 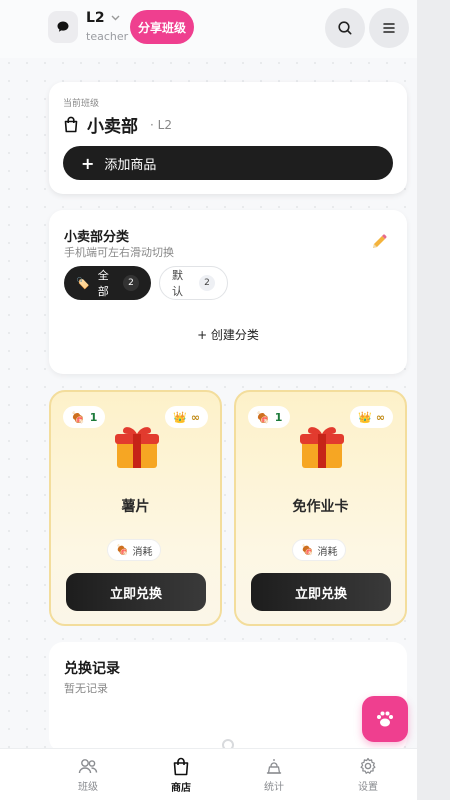 I want to click on product-card: 🍖 1 👑 ∞ 薯片 🍖 消耗 立即兑换, so click(x=135, y=508).